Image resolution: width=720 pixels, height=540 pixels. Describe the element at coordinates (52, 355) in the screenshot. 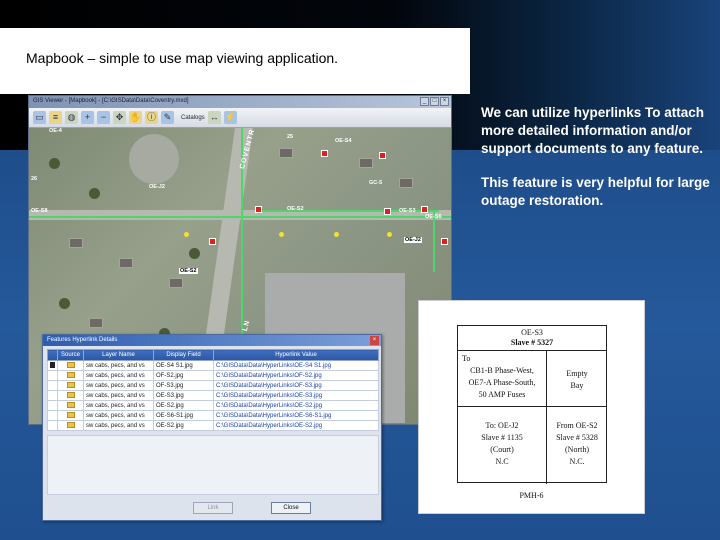

I see `column-header` at that location.